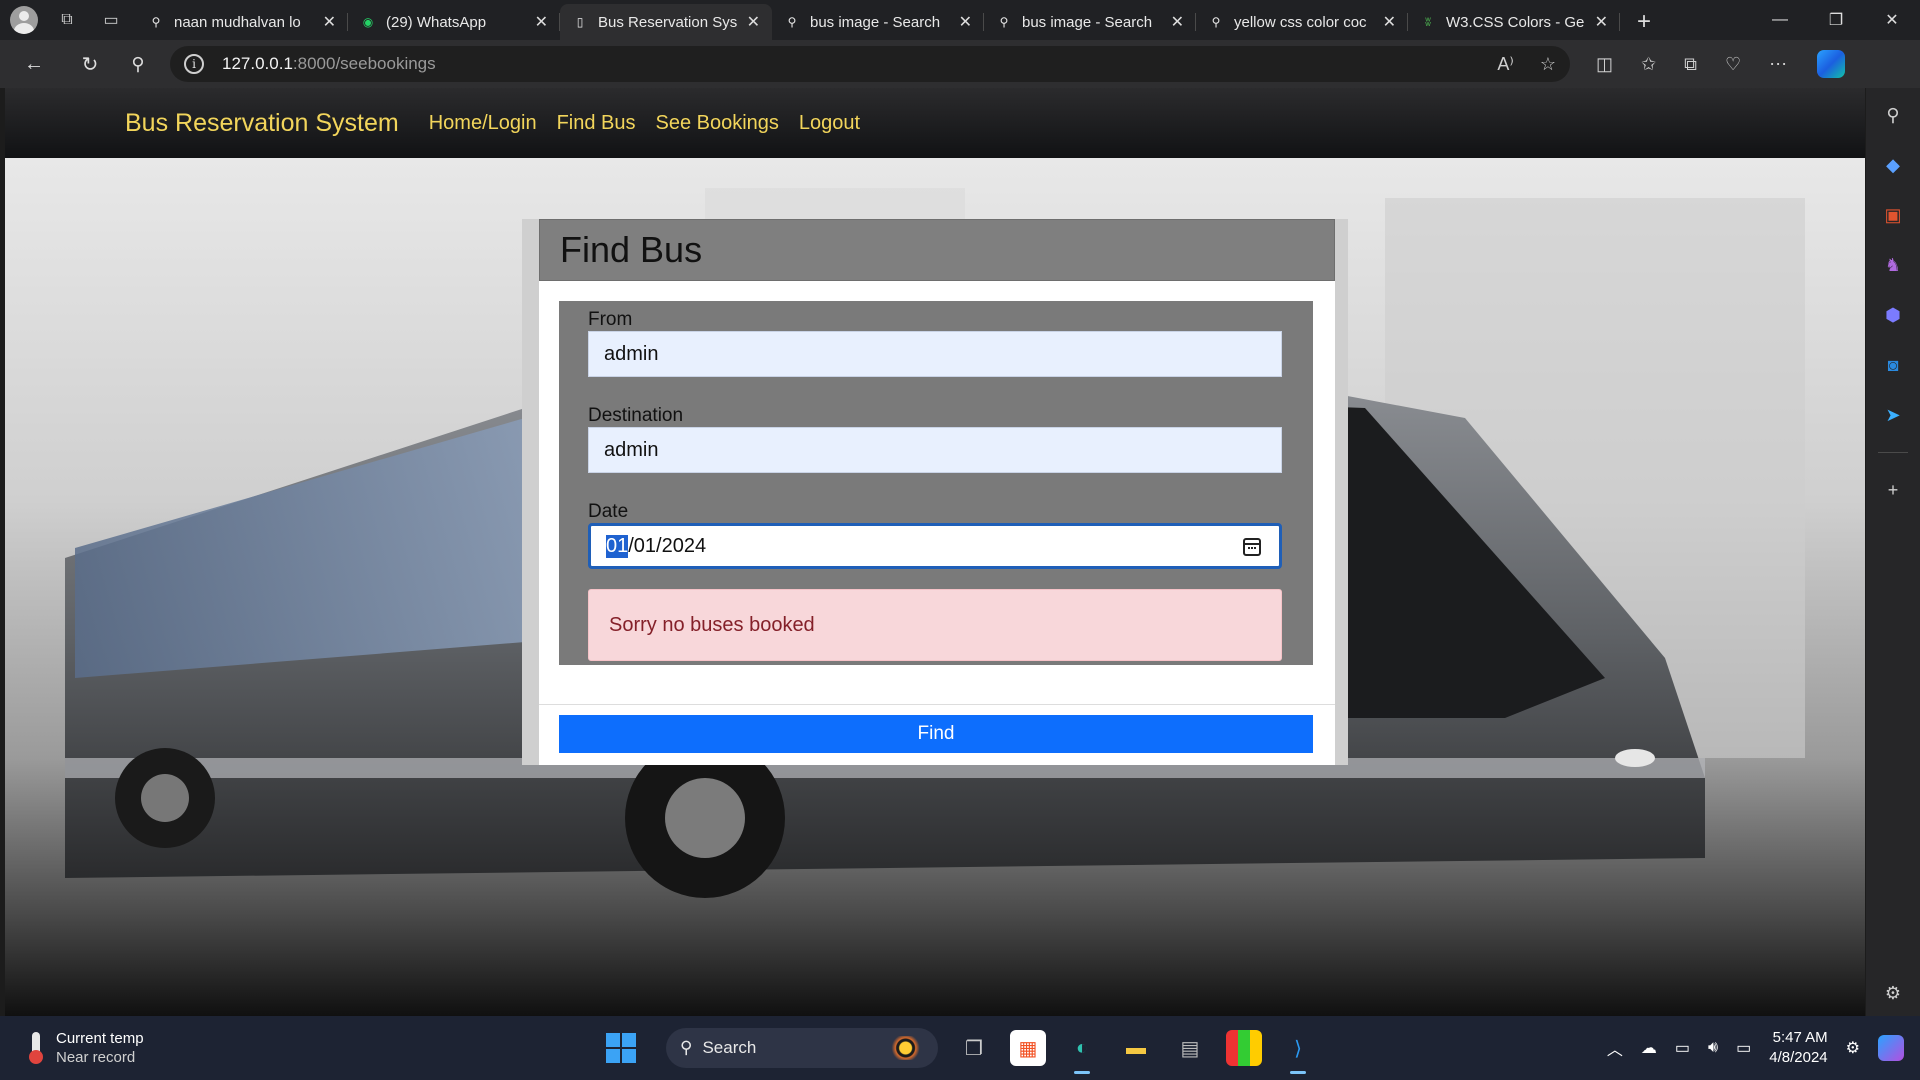  I want to click on clock-date: 4/8/2024, so click(1798, 1057).